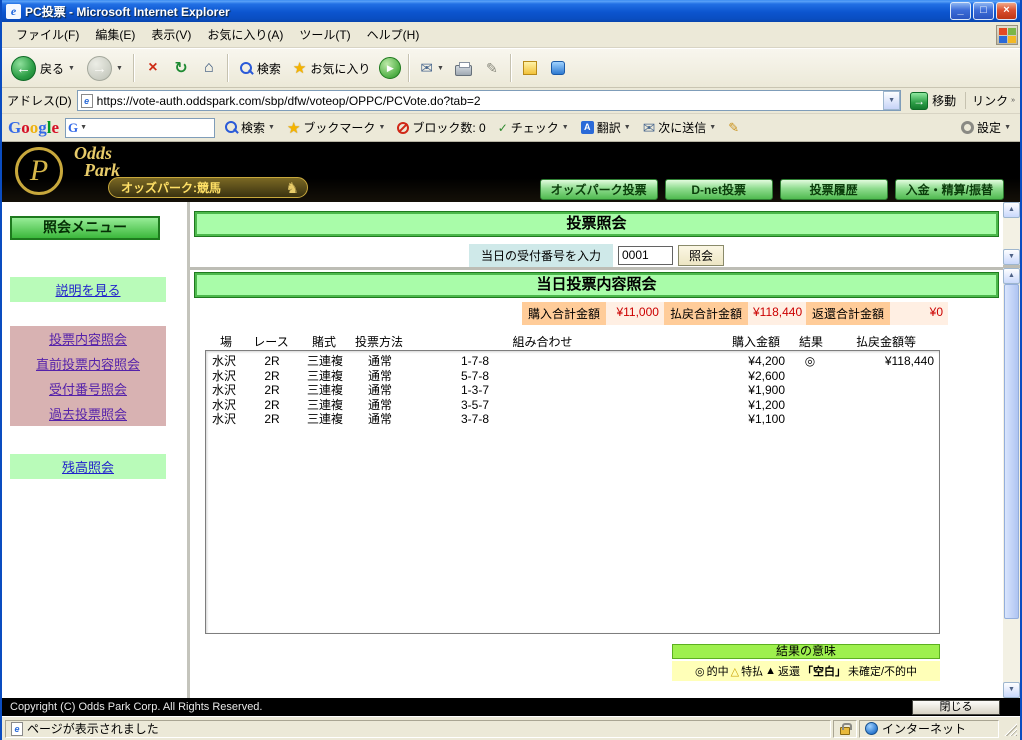 The height and width of the screenshot is (740, 1022). I want to click on media-button: ▶, so click(390, 68).